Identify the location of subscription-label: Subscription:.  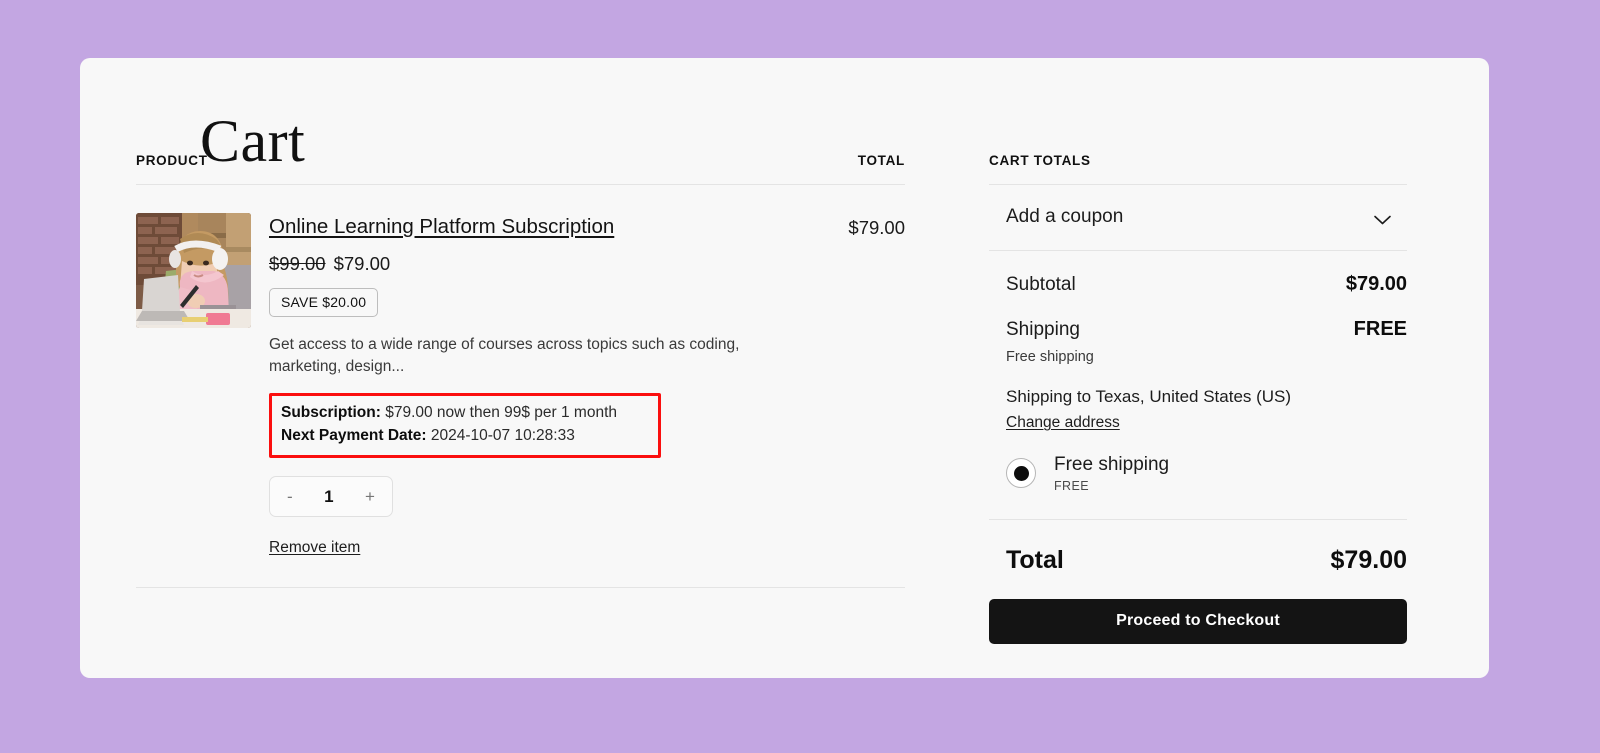
(331, 412).